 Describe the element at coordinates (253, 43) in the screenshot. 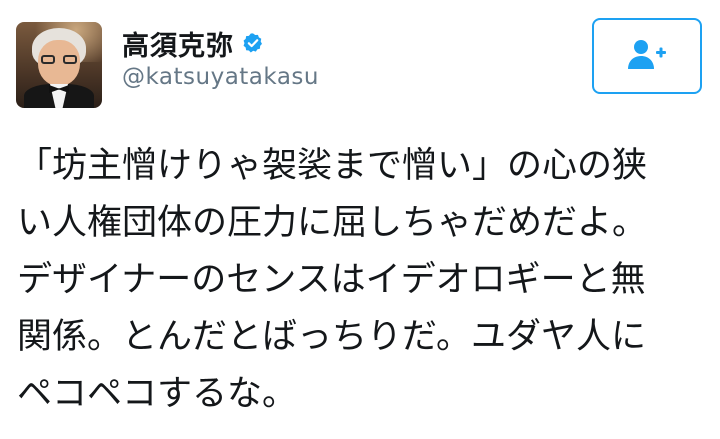

I see `verified-badge-icon` at that location.